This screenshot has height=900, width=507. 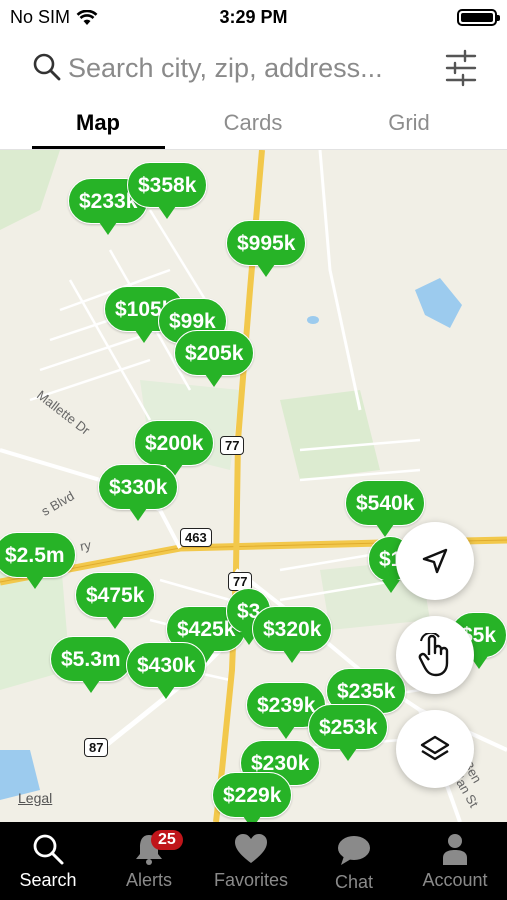 I want to click on heart-icon, so click(x=251, y=848).